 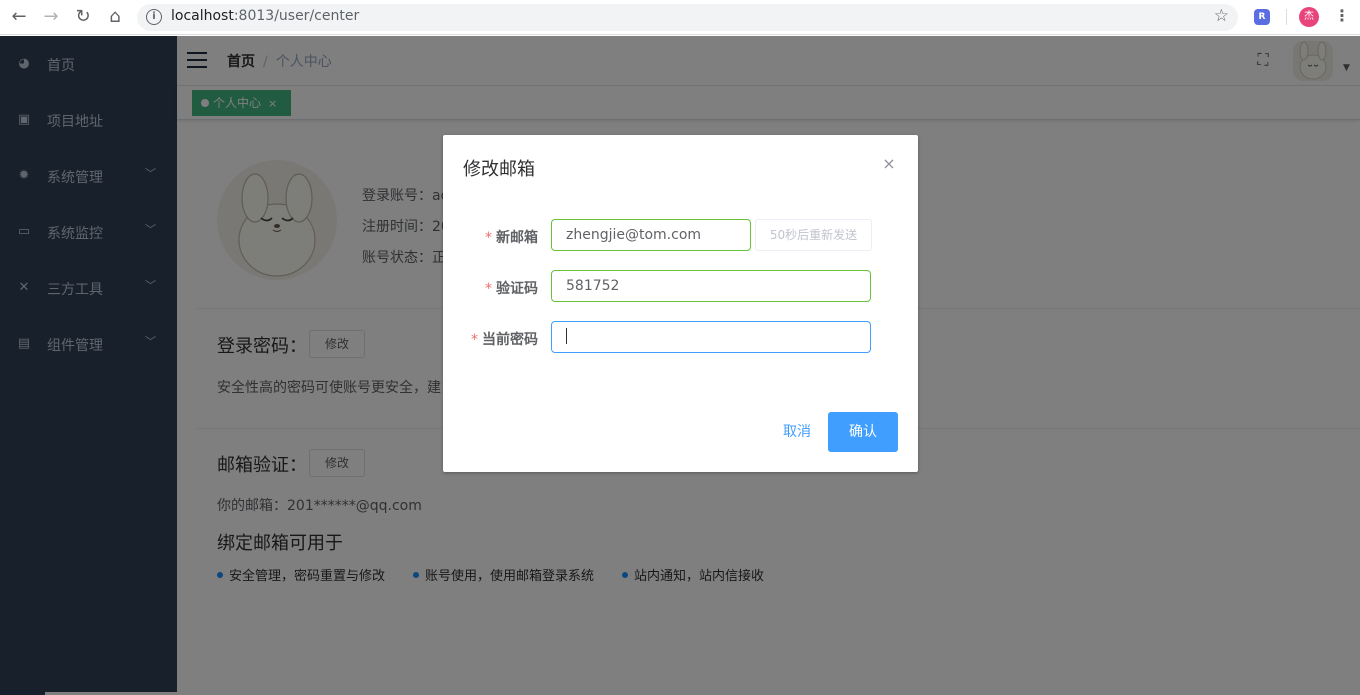 I want to click on verify-code-input: 581752, so click(x=711, y=286).